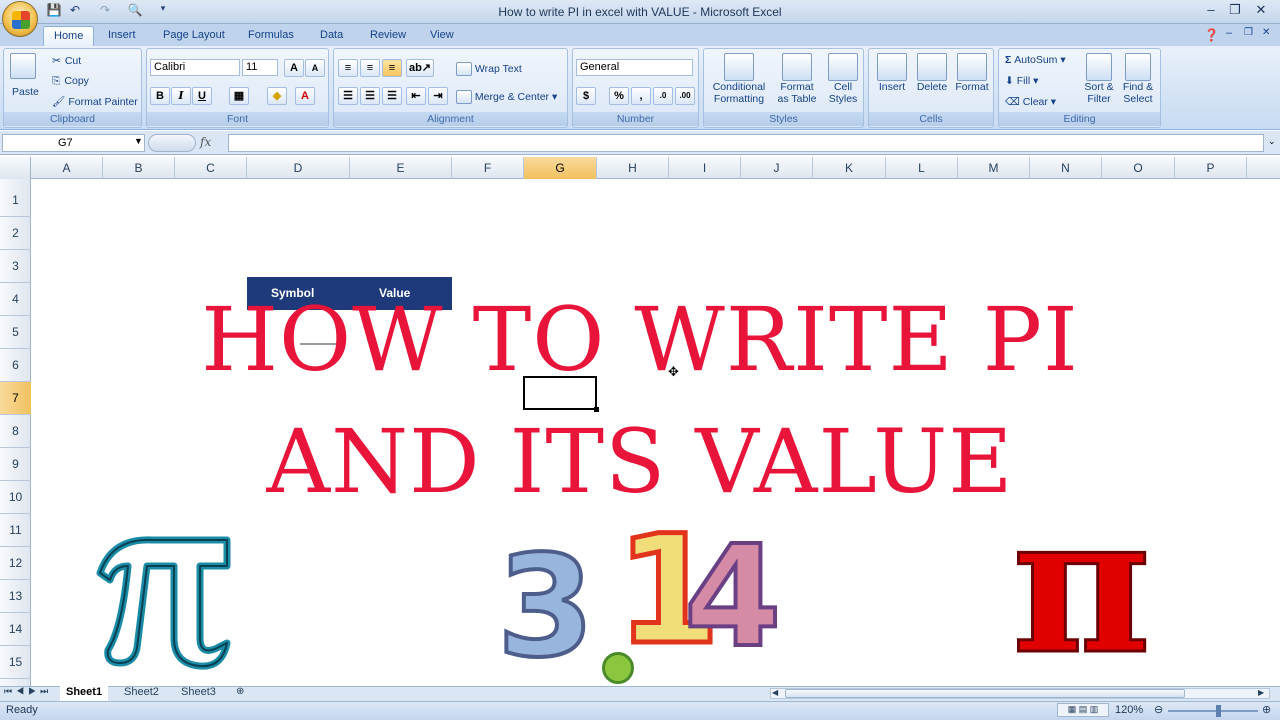  I want to click on align-right-icon: ☰, so click(392, 96).